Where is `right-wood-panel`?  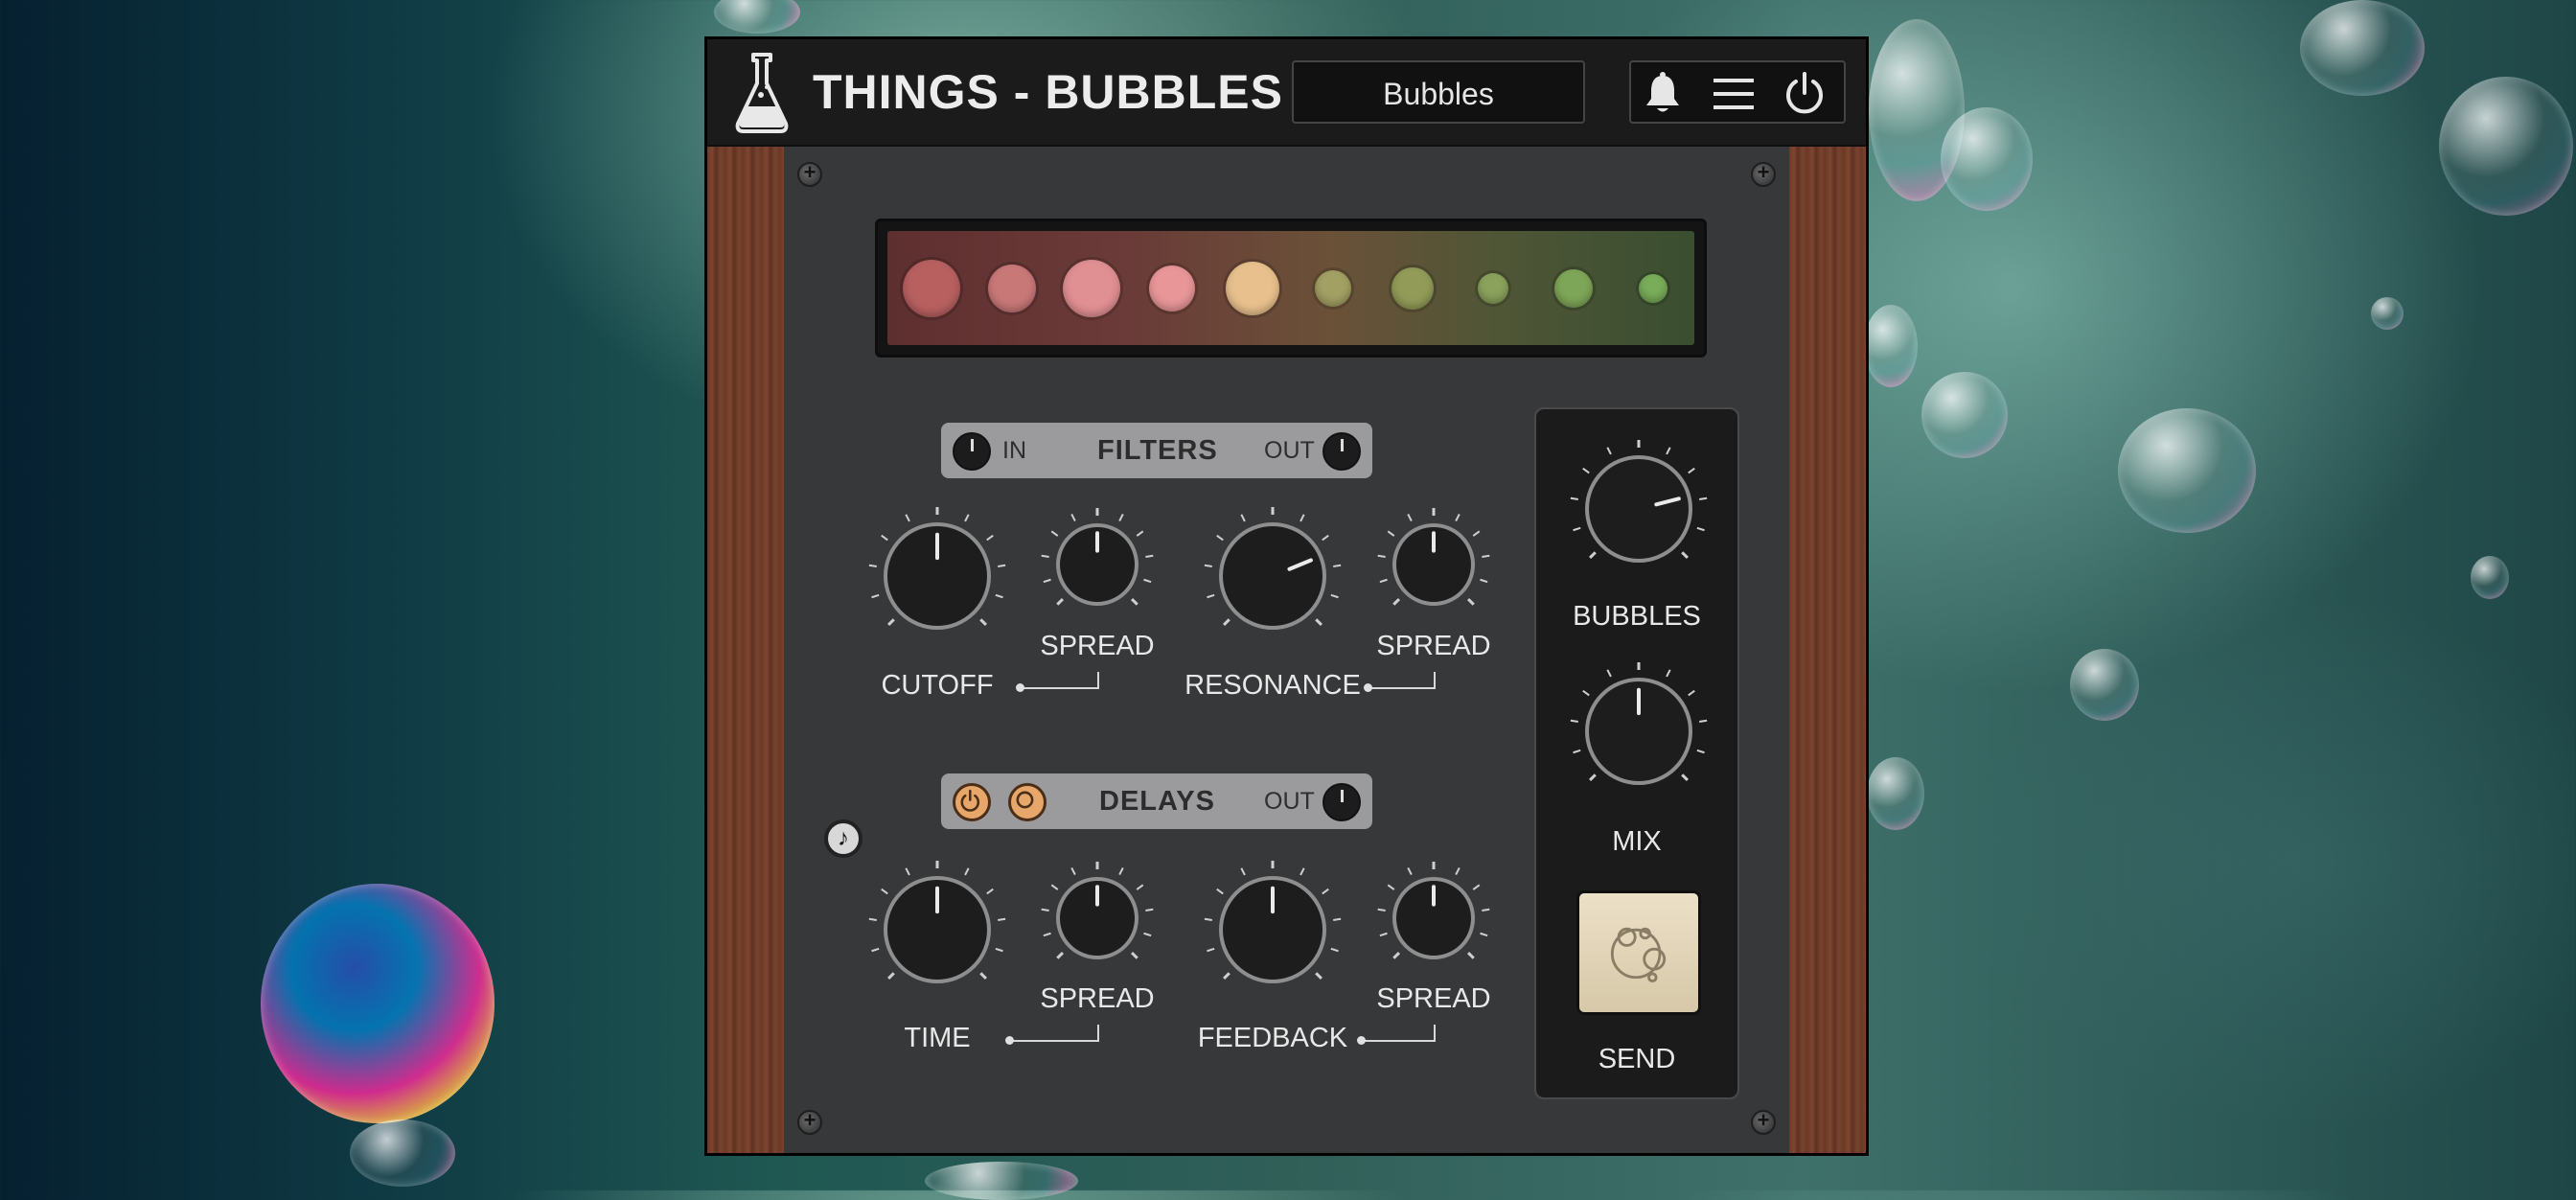
right-wood-panel is located at coordinates (1828, 650).